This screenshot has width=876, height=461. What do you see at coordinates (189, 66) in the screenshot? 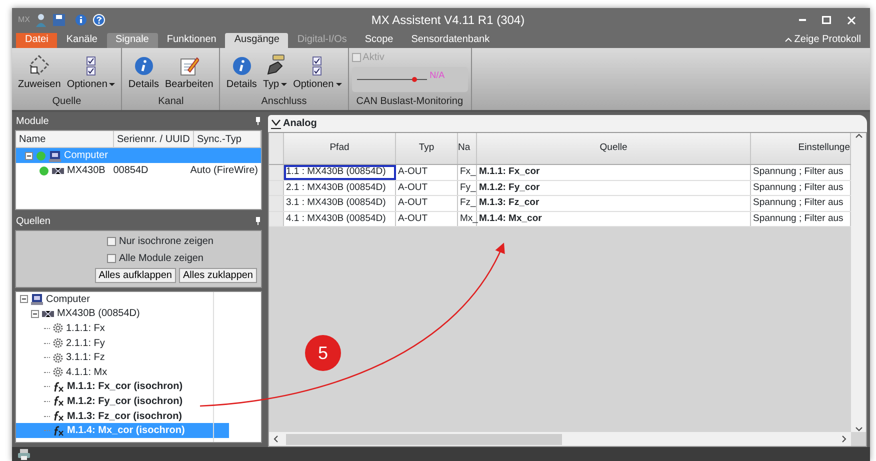
I see `notepad-pencil-icon` at bounding box center [189, 66].